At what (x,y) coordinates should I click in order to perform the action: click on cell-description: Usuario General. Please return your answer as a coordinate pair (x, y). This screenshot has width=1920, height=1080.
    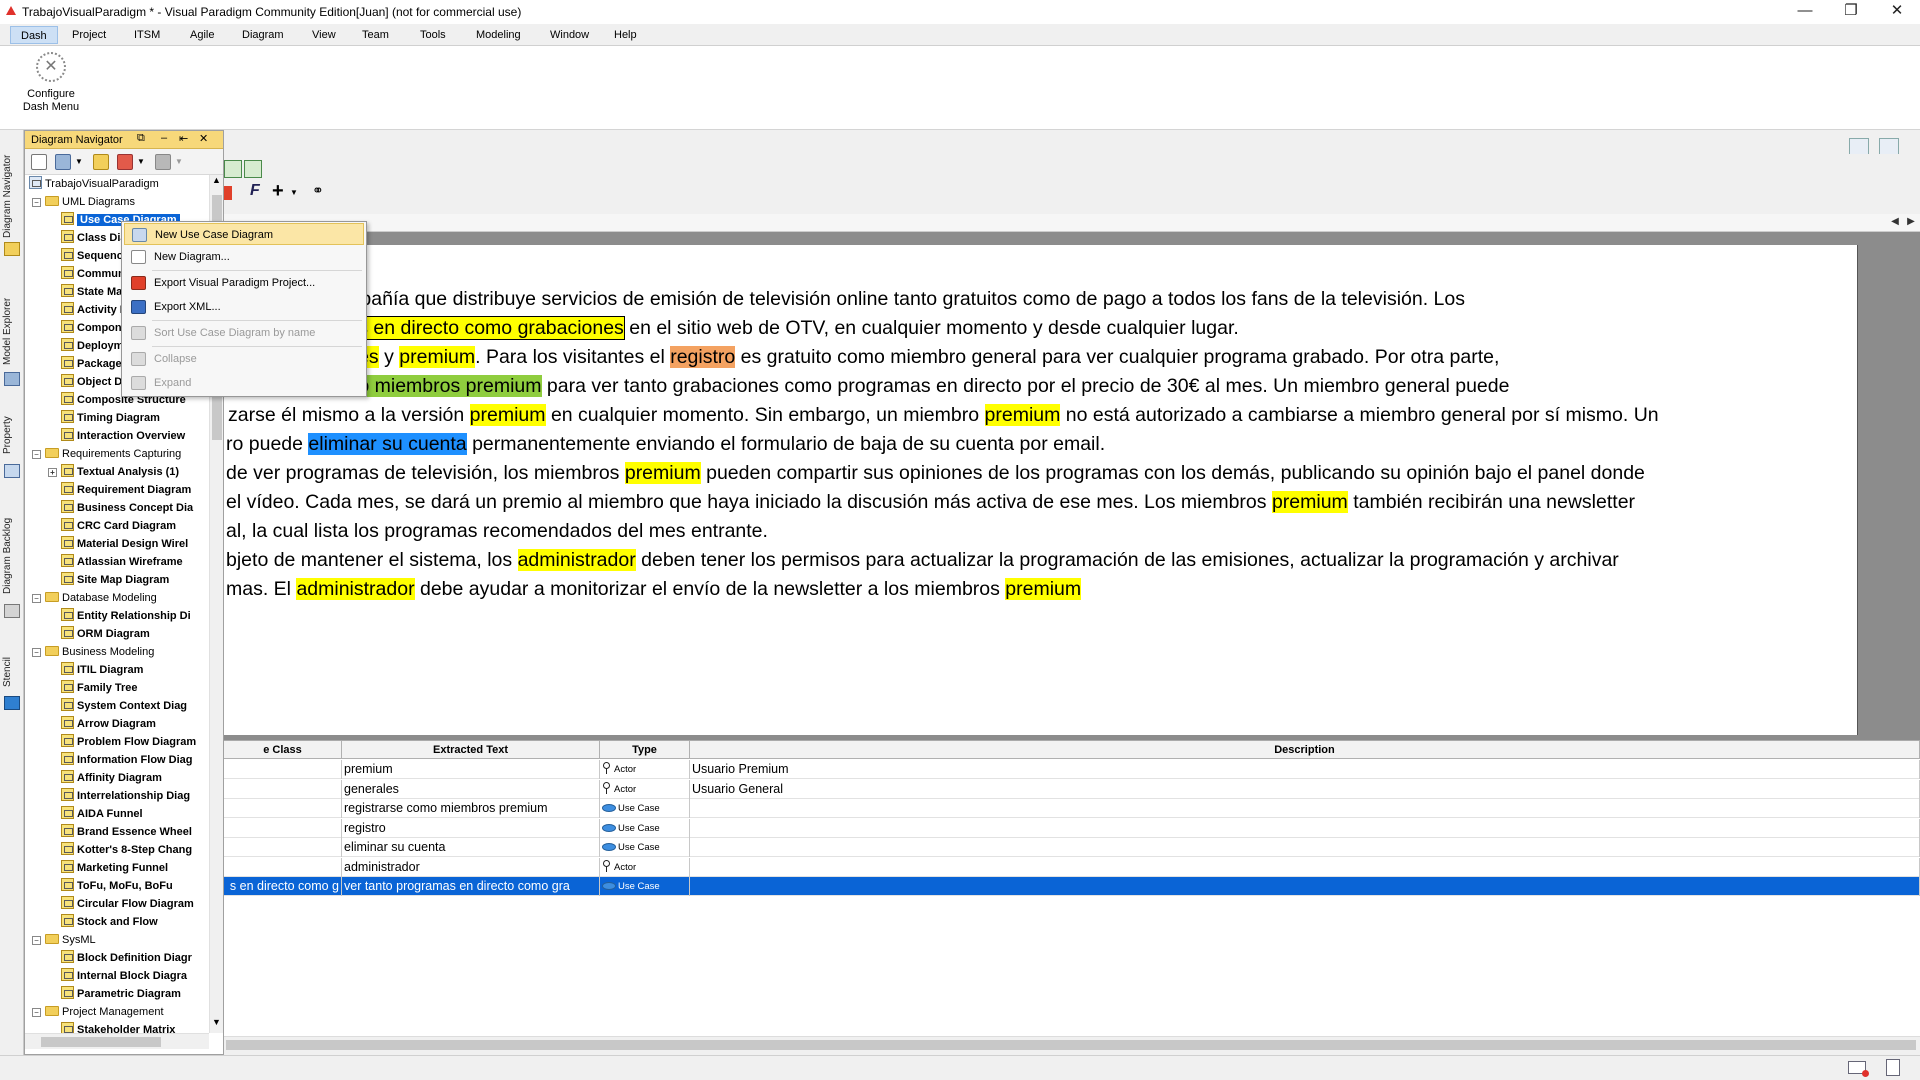
    Looking at the image, I should click on (1305, 789).